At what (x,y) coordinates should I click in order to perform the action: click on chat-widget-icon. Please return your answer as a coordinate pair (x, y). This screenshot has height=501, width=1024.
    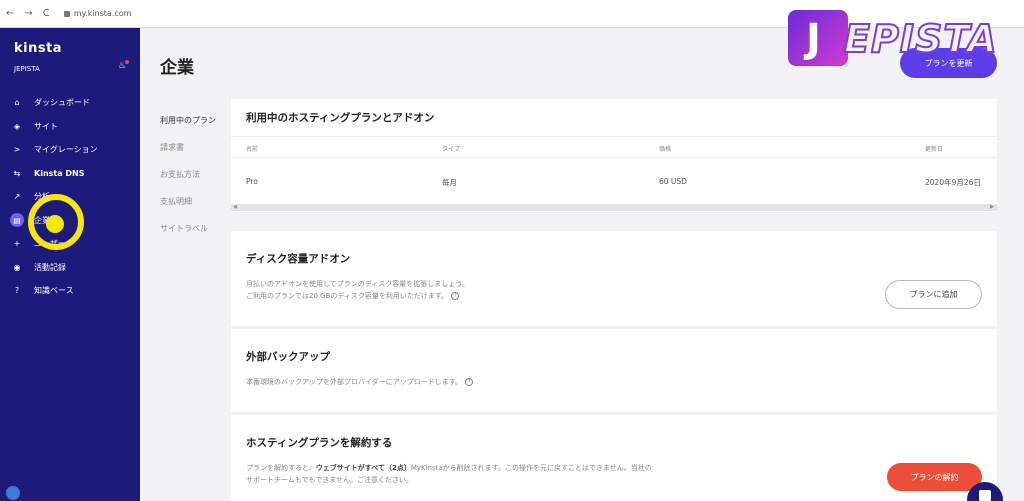
    Looking at the image, I should click on (13, 493).